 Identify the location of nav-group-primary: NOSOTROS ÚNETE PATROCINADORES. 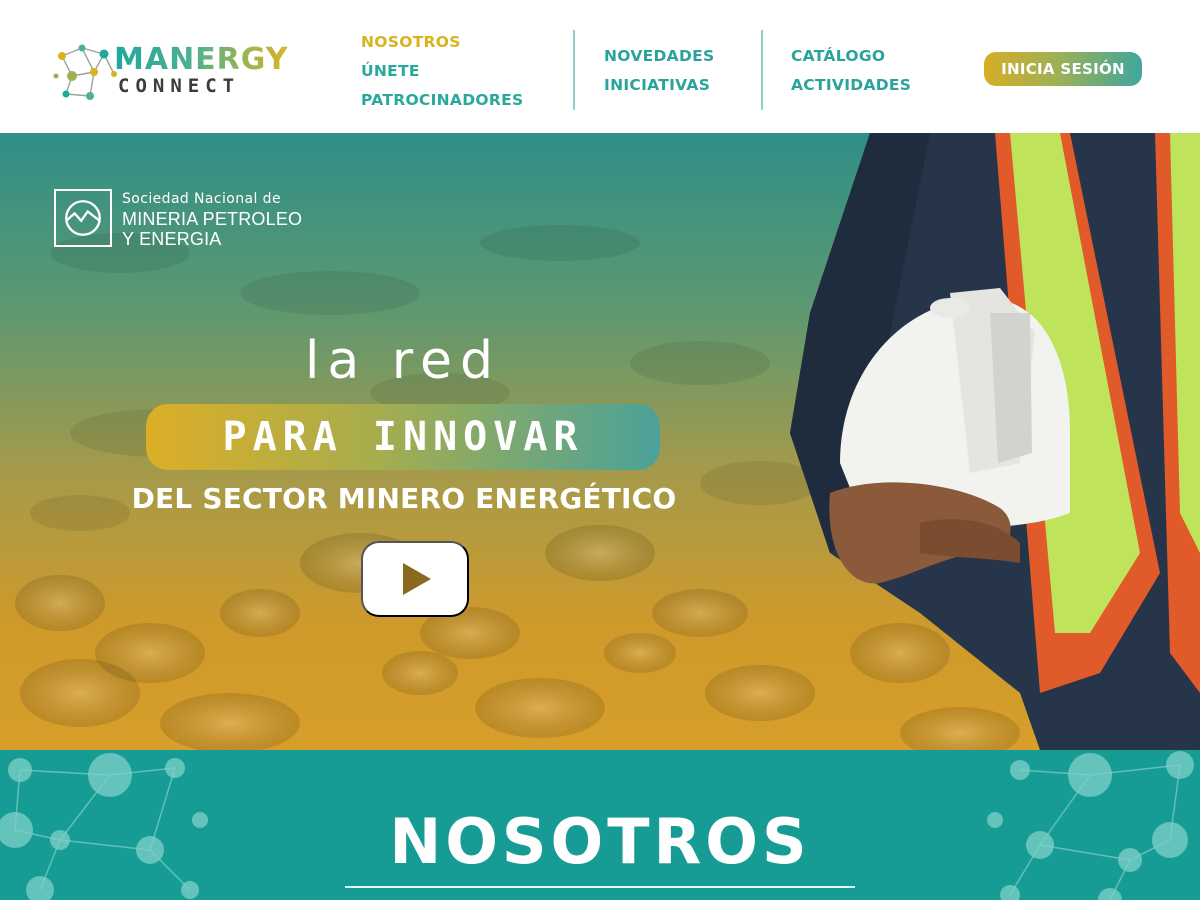
(442, 71).